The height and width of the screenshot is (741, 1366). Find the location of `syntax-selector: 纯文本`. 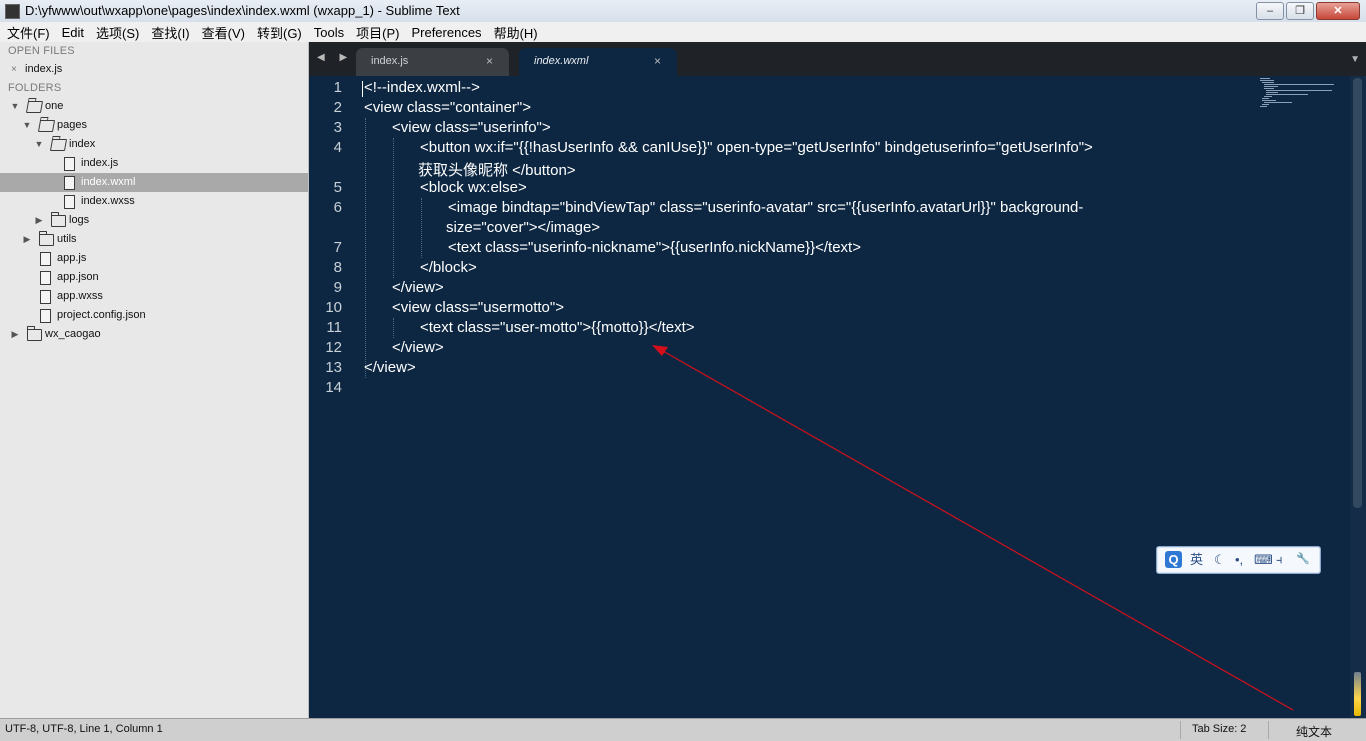

syntax-selector: 纯文本 is located at coordinates (1314, 731).